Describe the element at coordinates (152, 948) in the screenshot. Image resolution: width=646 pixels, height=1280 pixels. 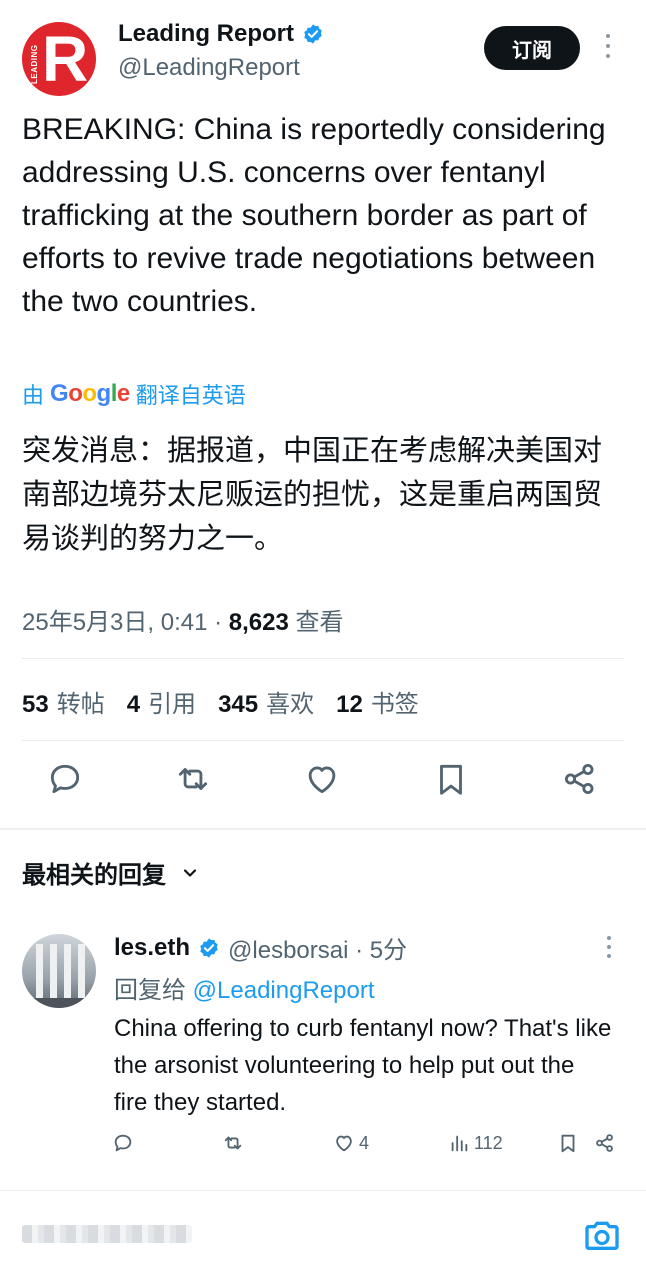
I see `reply-author-name: les.eth` at that location.